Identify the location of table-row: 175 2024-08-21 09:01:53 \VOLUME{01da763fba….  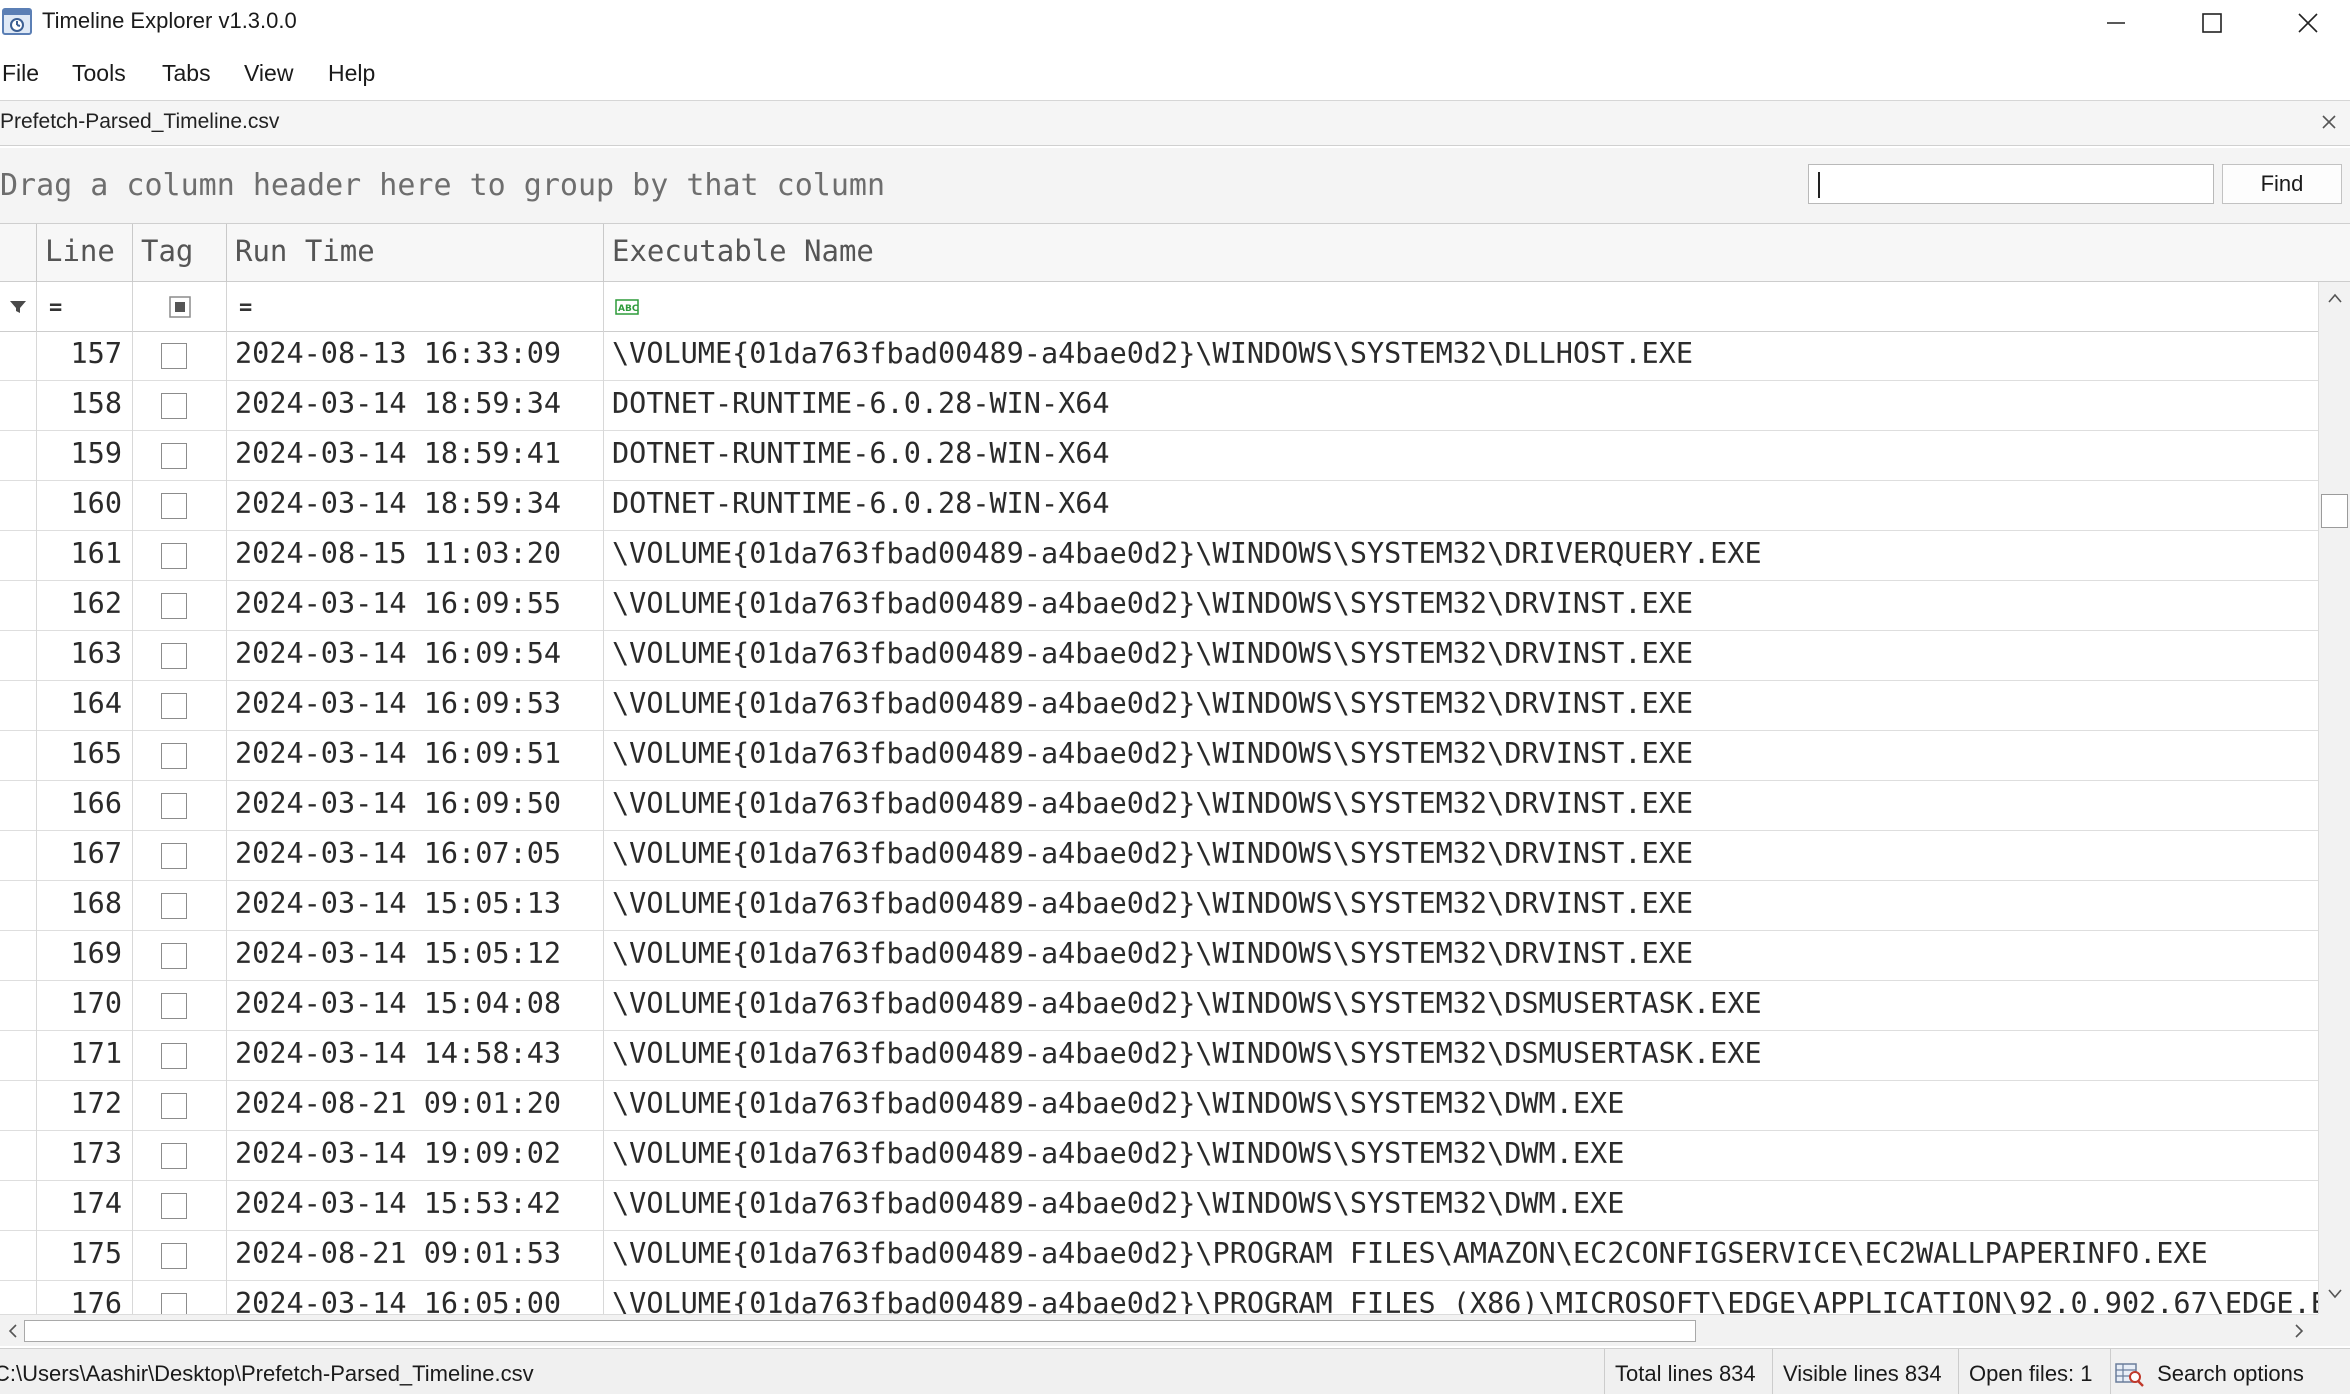
(1159, 1256).